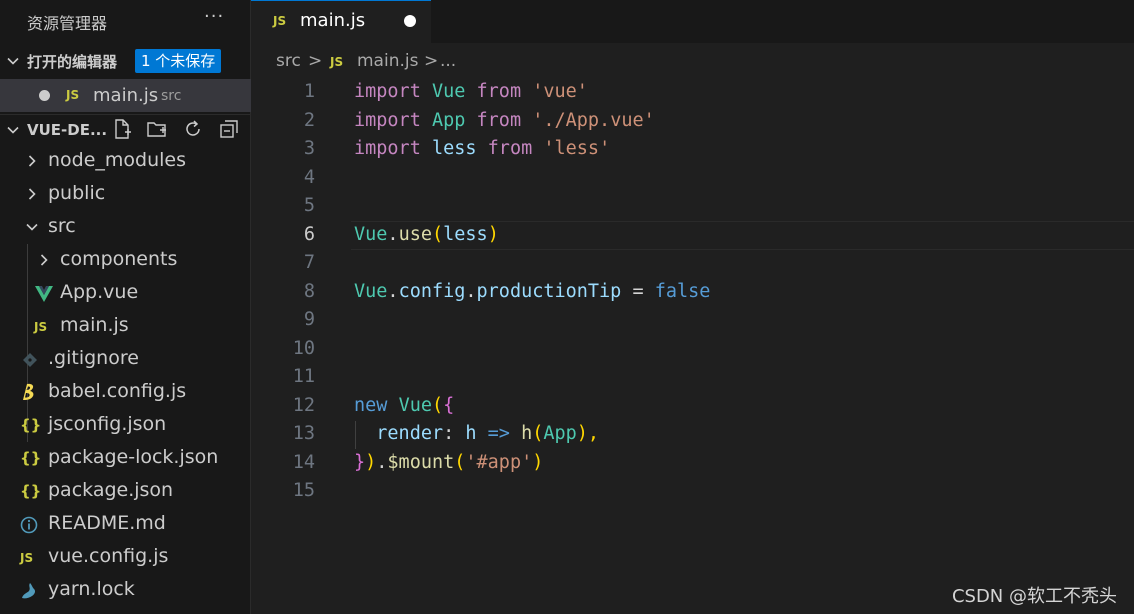 This screenshot has width=1134, height=614. What do you see at coordinates (30, 360) in the screenshot?
I see `git-icon` at bounding box center [30, 360].